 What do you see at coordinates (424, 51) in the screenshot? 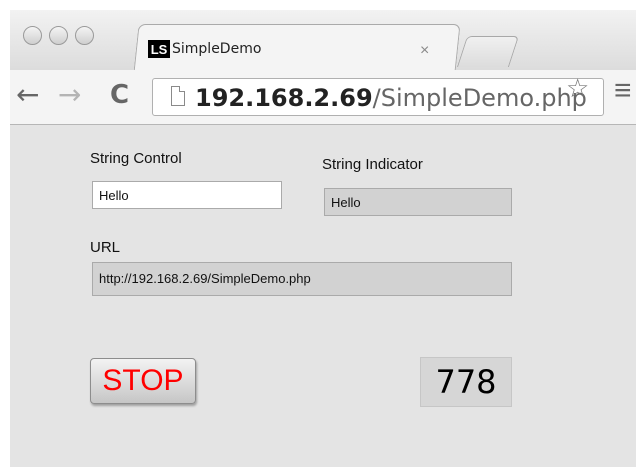
I see `tab-close-icon: ×` at bounding box center [424, 51].